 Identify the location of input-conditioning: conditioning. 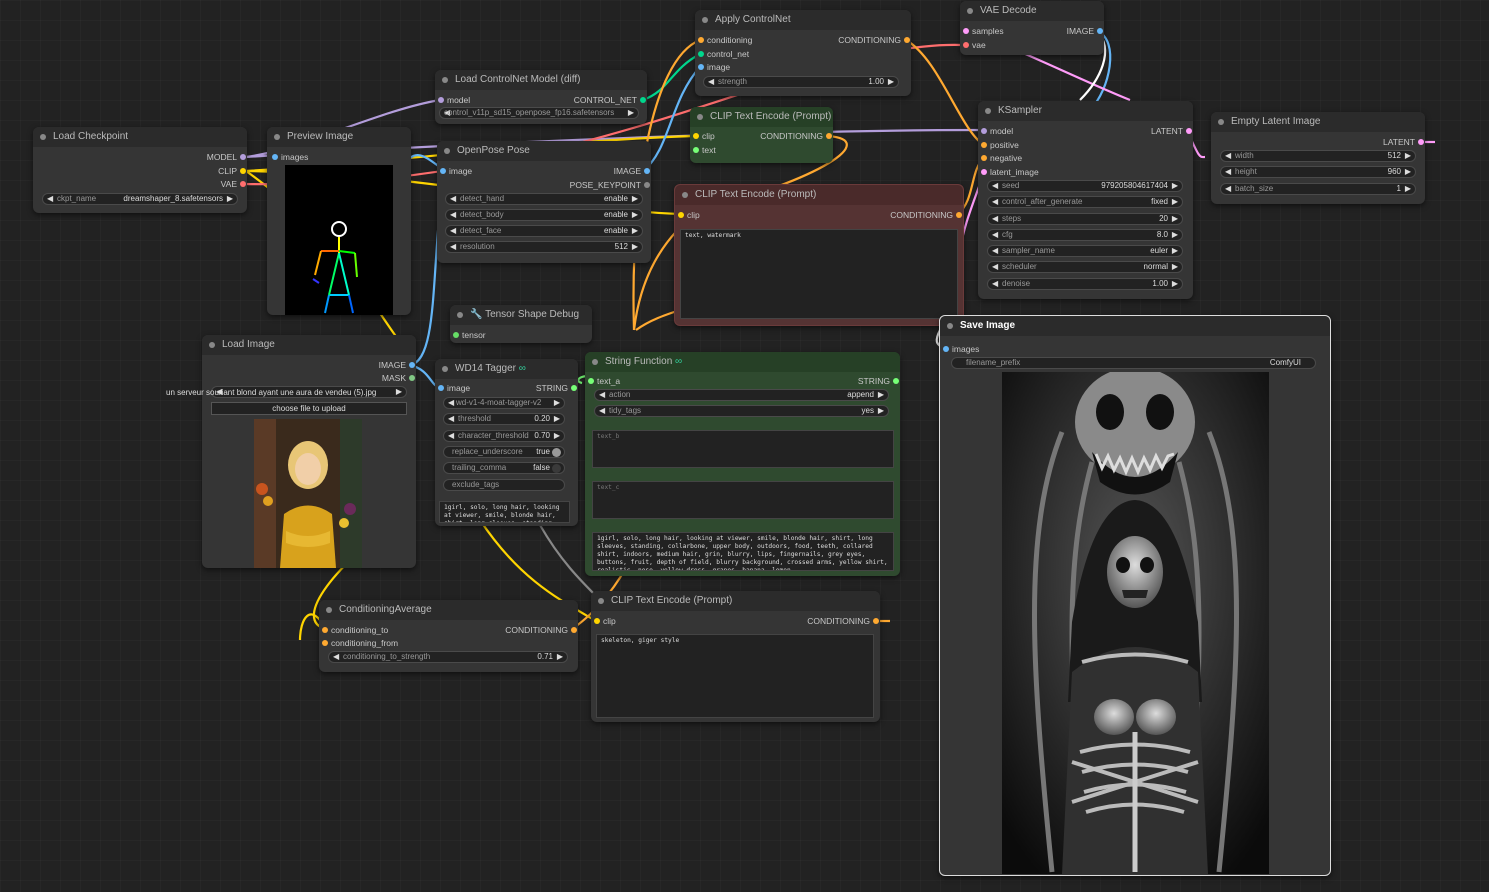
(724, 40).